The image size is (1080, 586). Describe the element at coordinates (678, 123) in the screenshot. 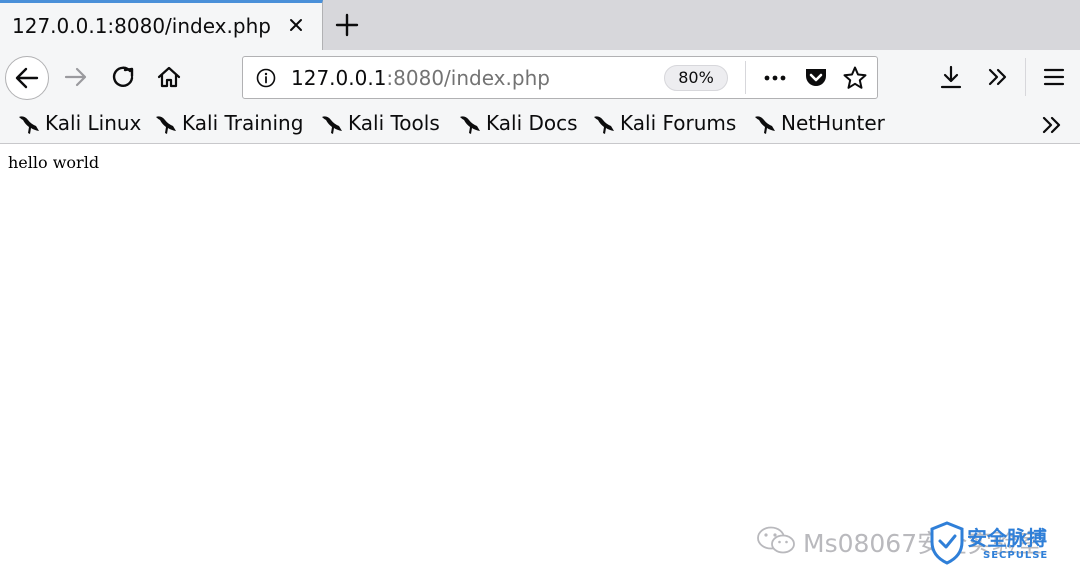

I see `bookmark-label: Kali Forums` at that location.